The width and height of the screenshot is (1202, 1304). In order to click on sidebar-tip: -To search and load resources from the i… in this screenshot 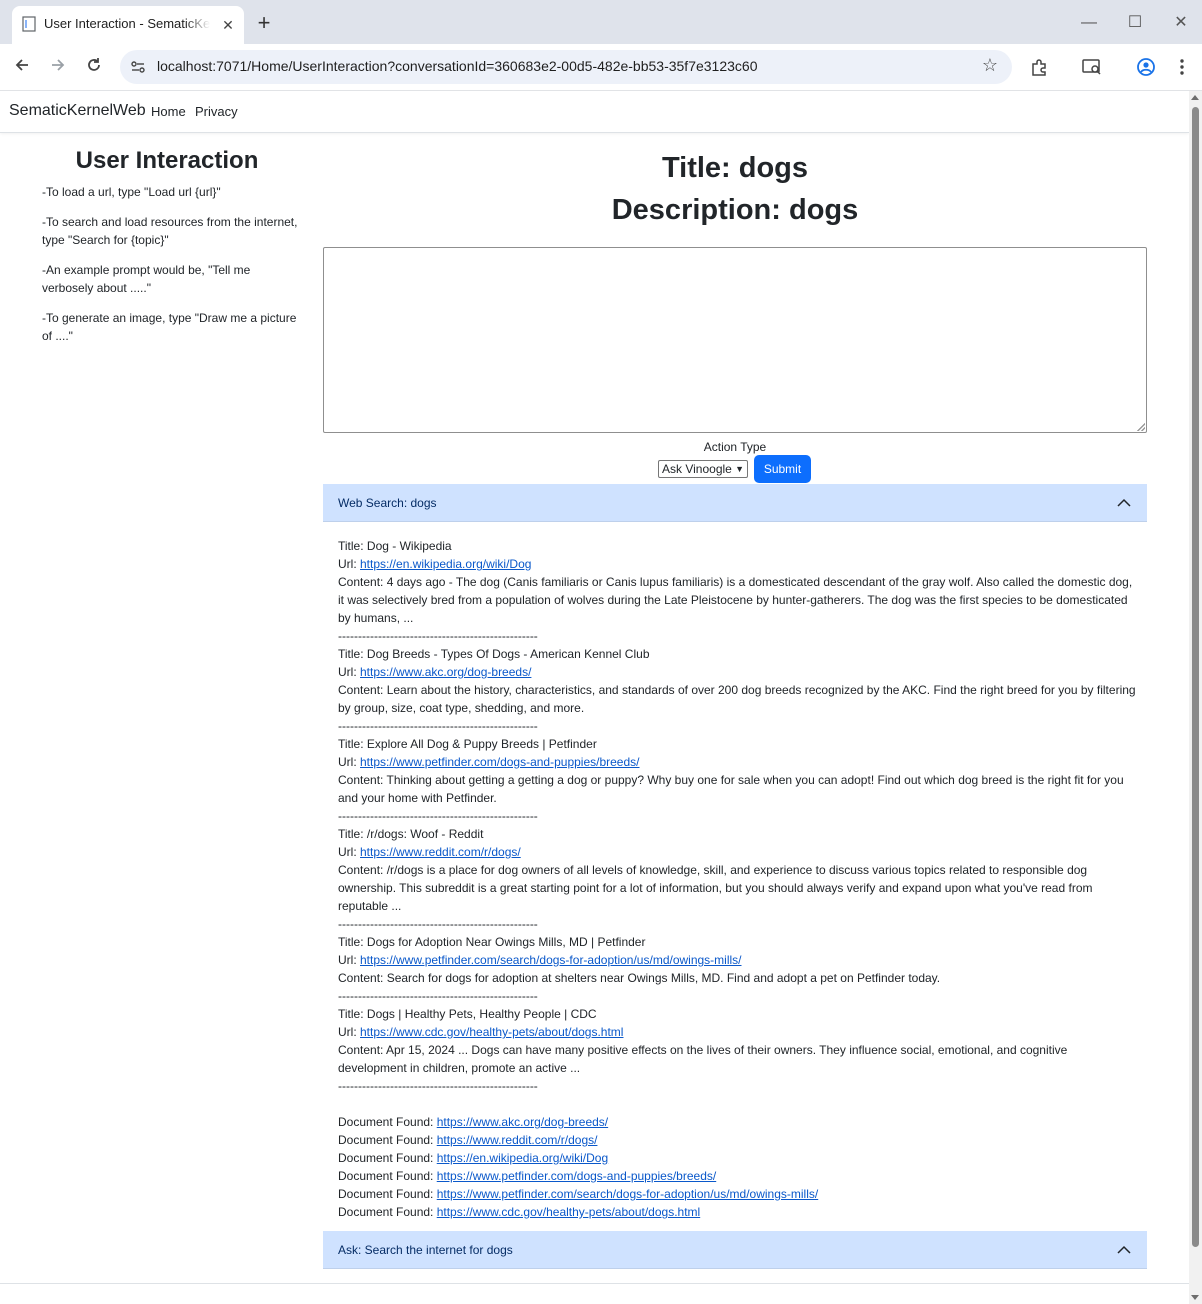, I will do `click(170, 231)`.